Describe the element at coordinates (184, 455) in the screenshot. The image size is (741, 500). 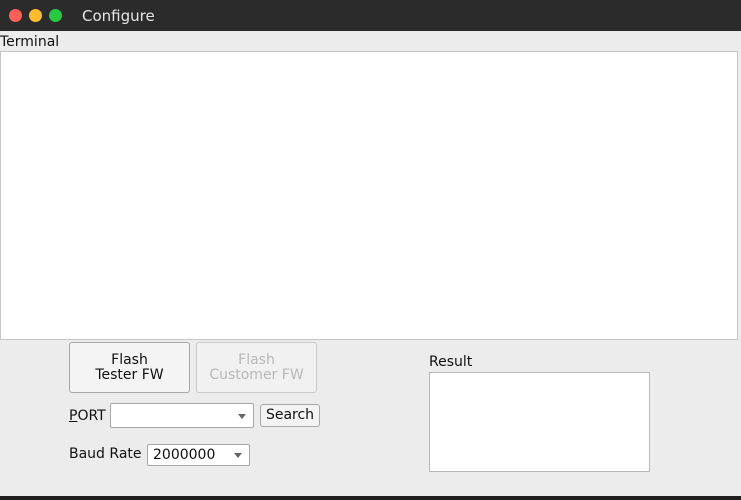
I see `baud-rate-select-value: 2000000` at that location.